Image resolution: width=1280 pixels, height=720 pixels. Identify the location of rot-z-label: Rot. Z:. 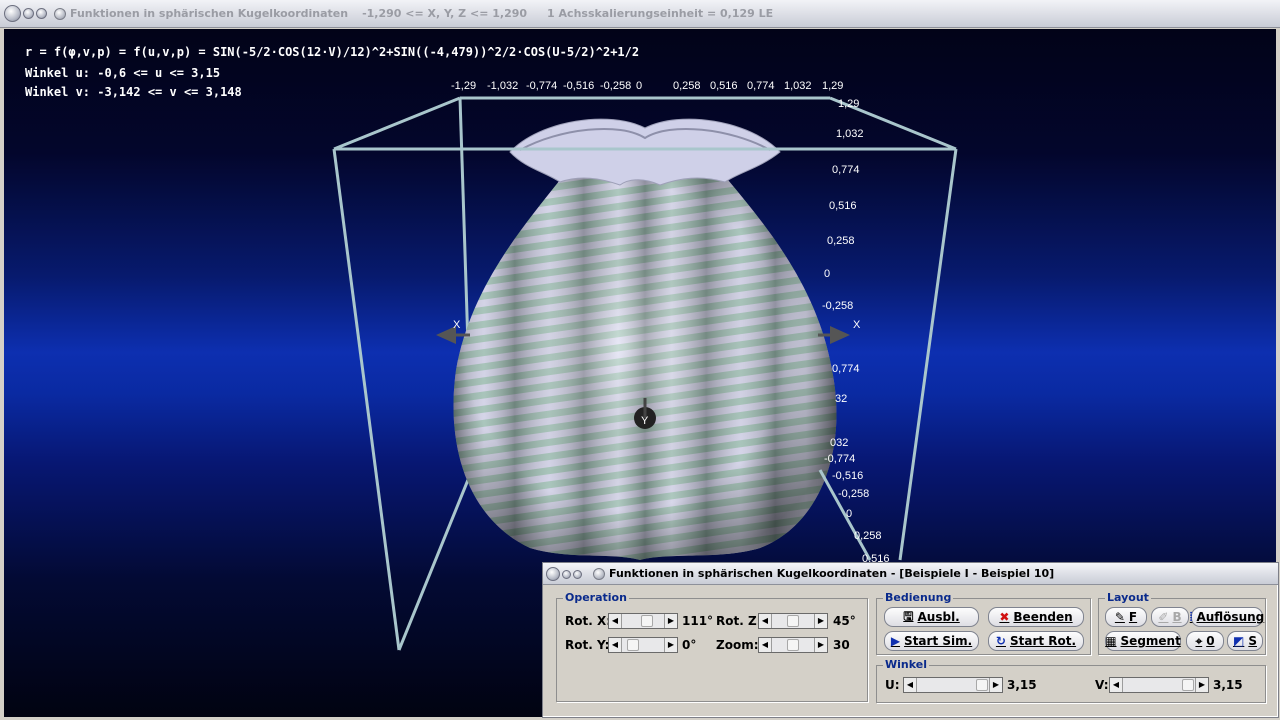
(739, 621).